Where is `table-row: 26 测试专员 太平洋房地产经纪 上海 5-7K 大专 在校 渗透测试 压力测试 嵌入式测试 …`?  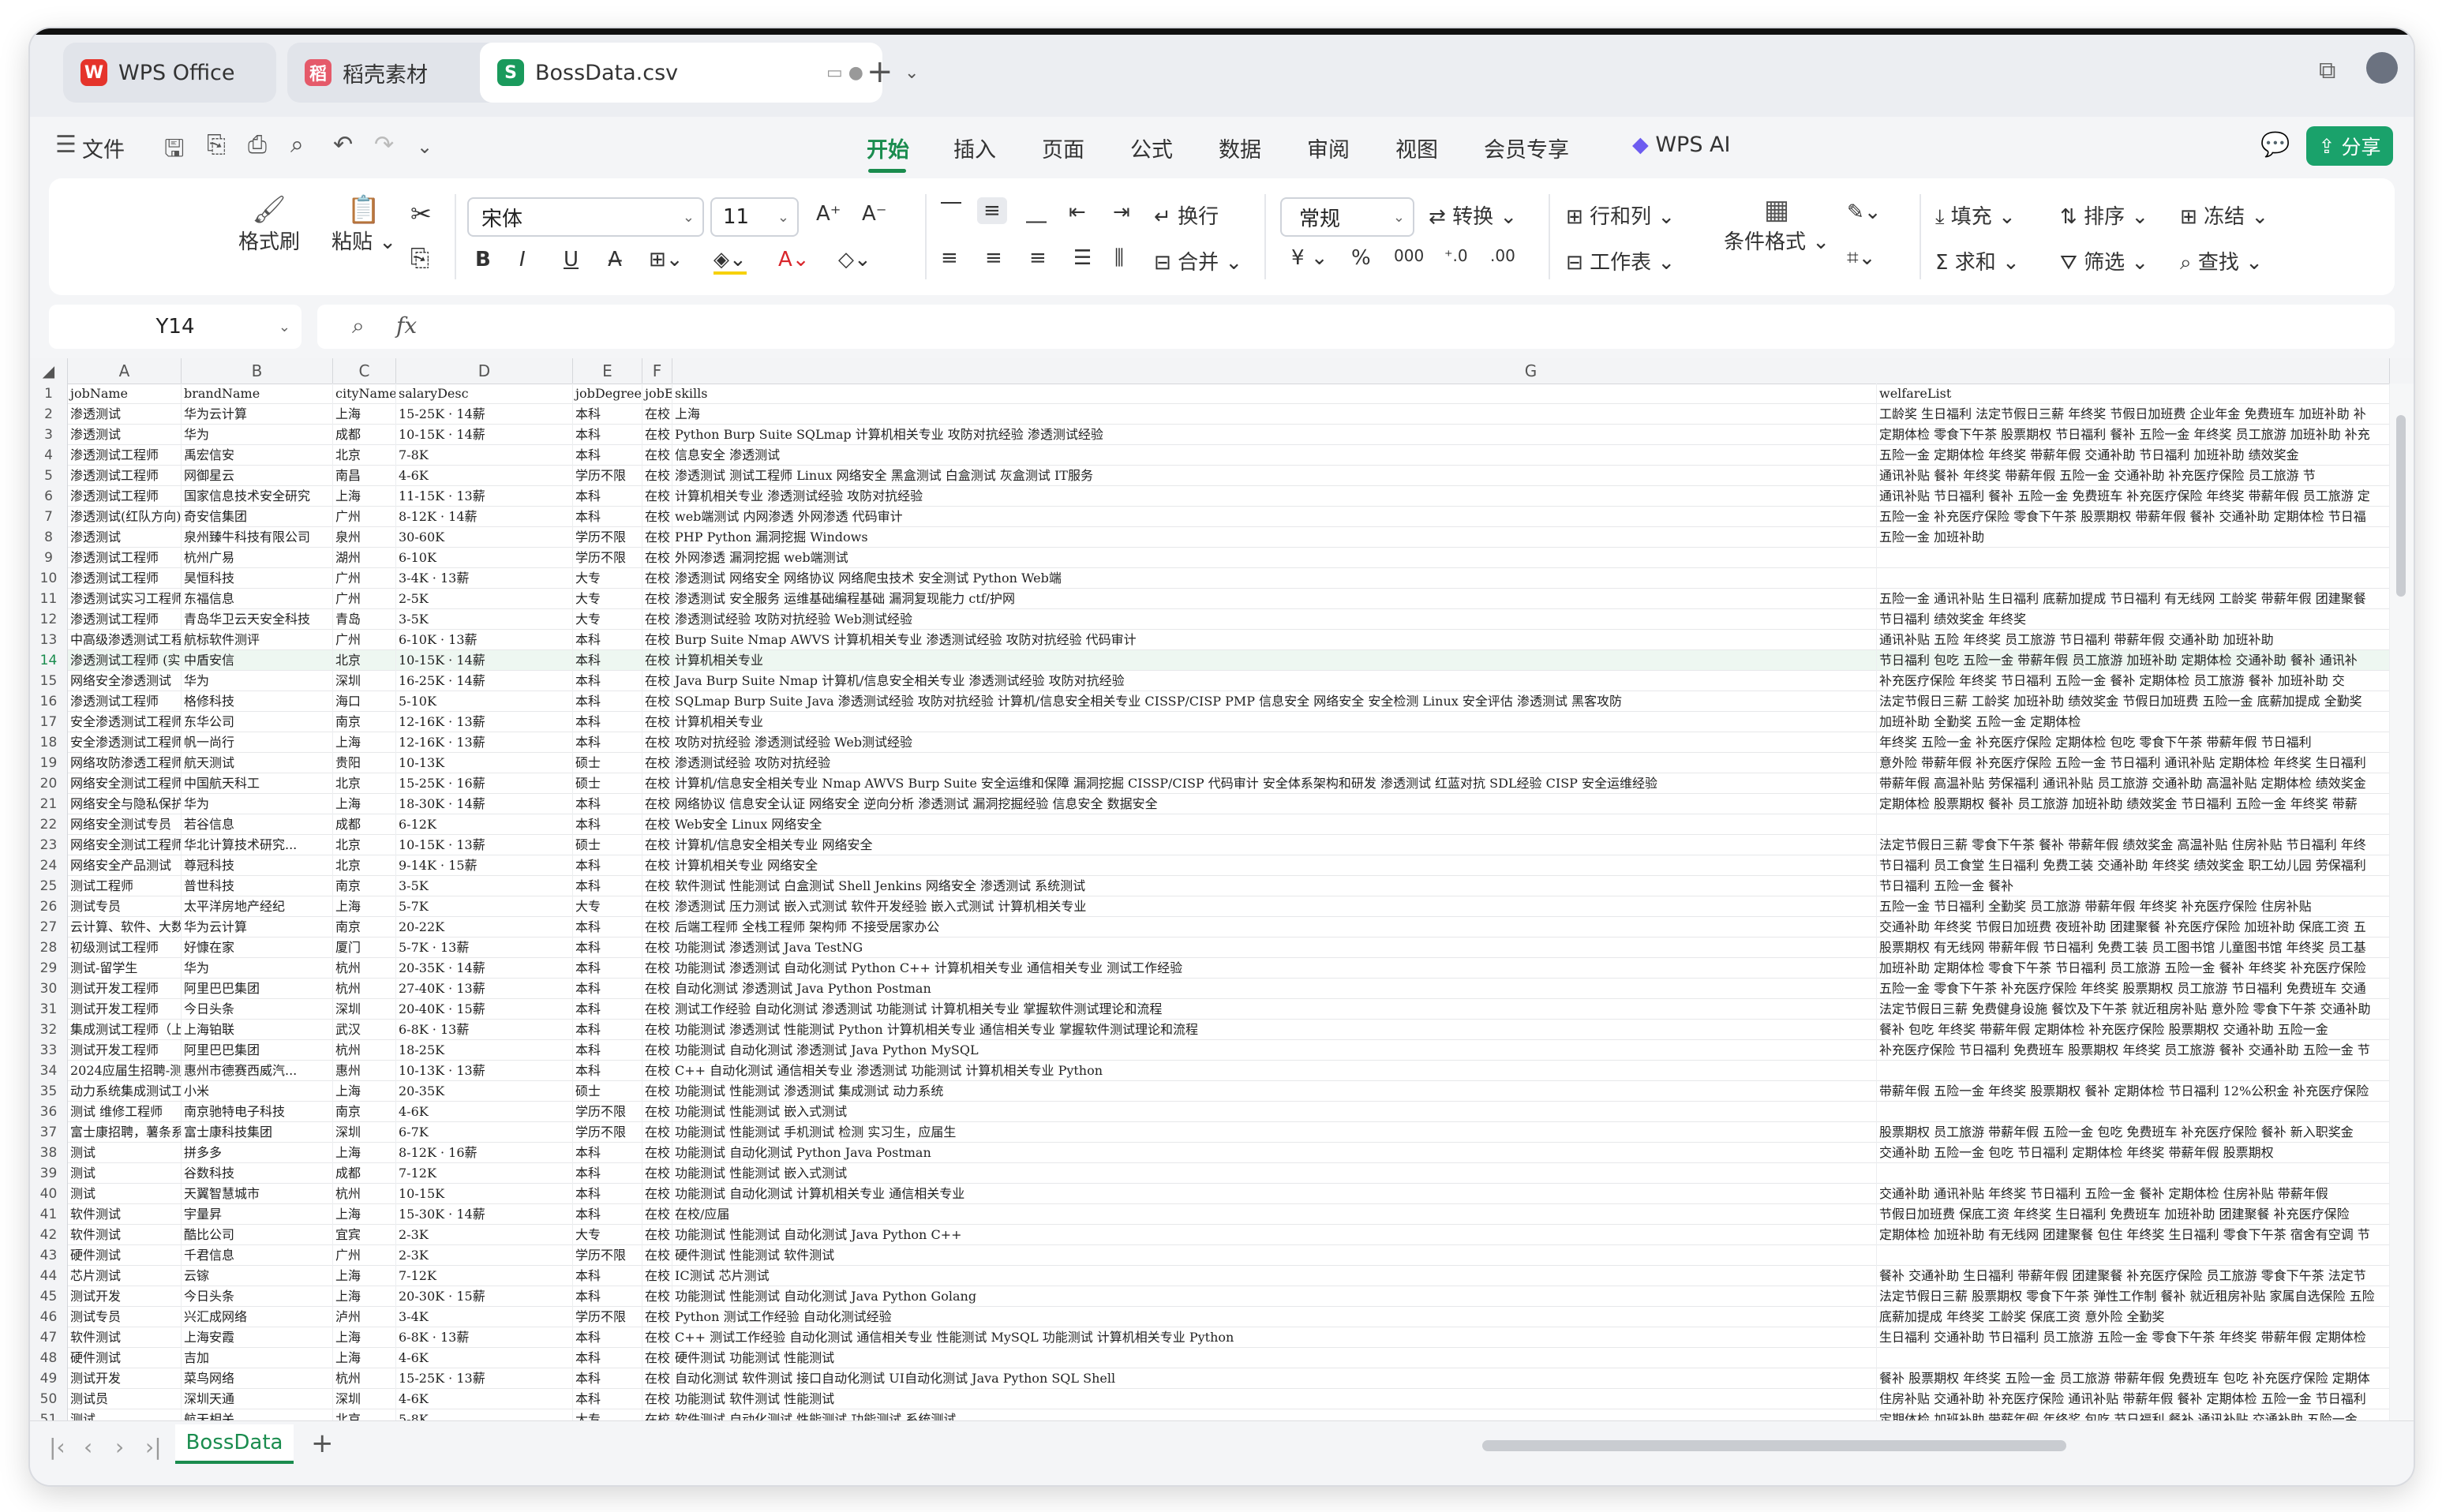
table-row: 26 测试专员 太平洋房地产经纪 上海 5-7K 大专 在校 渗透测试 压力测试 嵌入式测试 … is located at coordinates (1222, 907).